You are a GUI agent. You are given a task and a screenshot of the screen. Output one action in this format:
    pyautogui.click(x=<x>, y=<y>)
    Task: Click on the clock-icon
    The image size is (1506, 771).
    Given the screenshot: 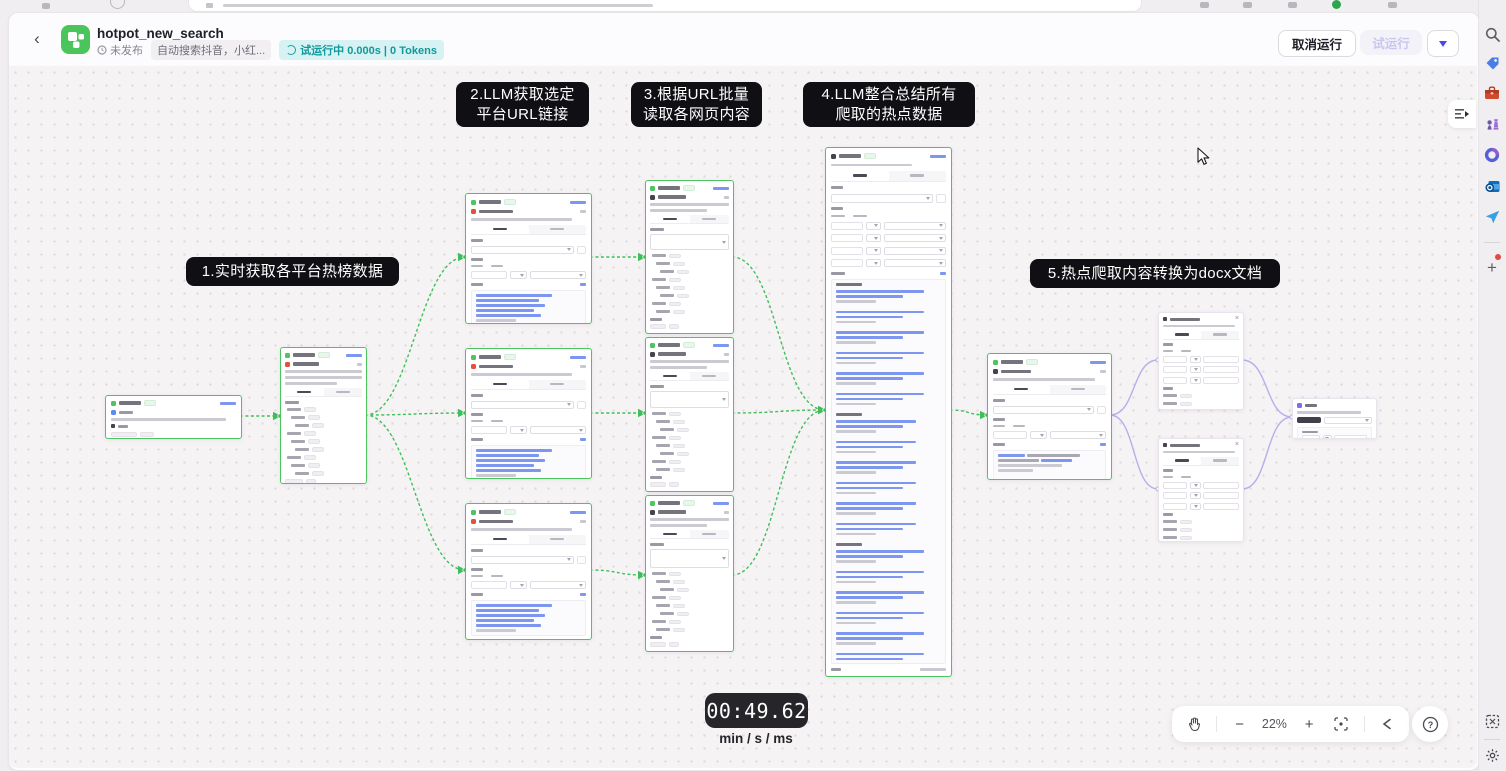 What is the action you would take?
    pyautogui.click(x=102, y=49)
    